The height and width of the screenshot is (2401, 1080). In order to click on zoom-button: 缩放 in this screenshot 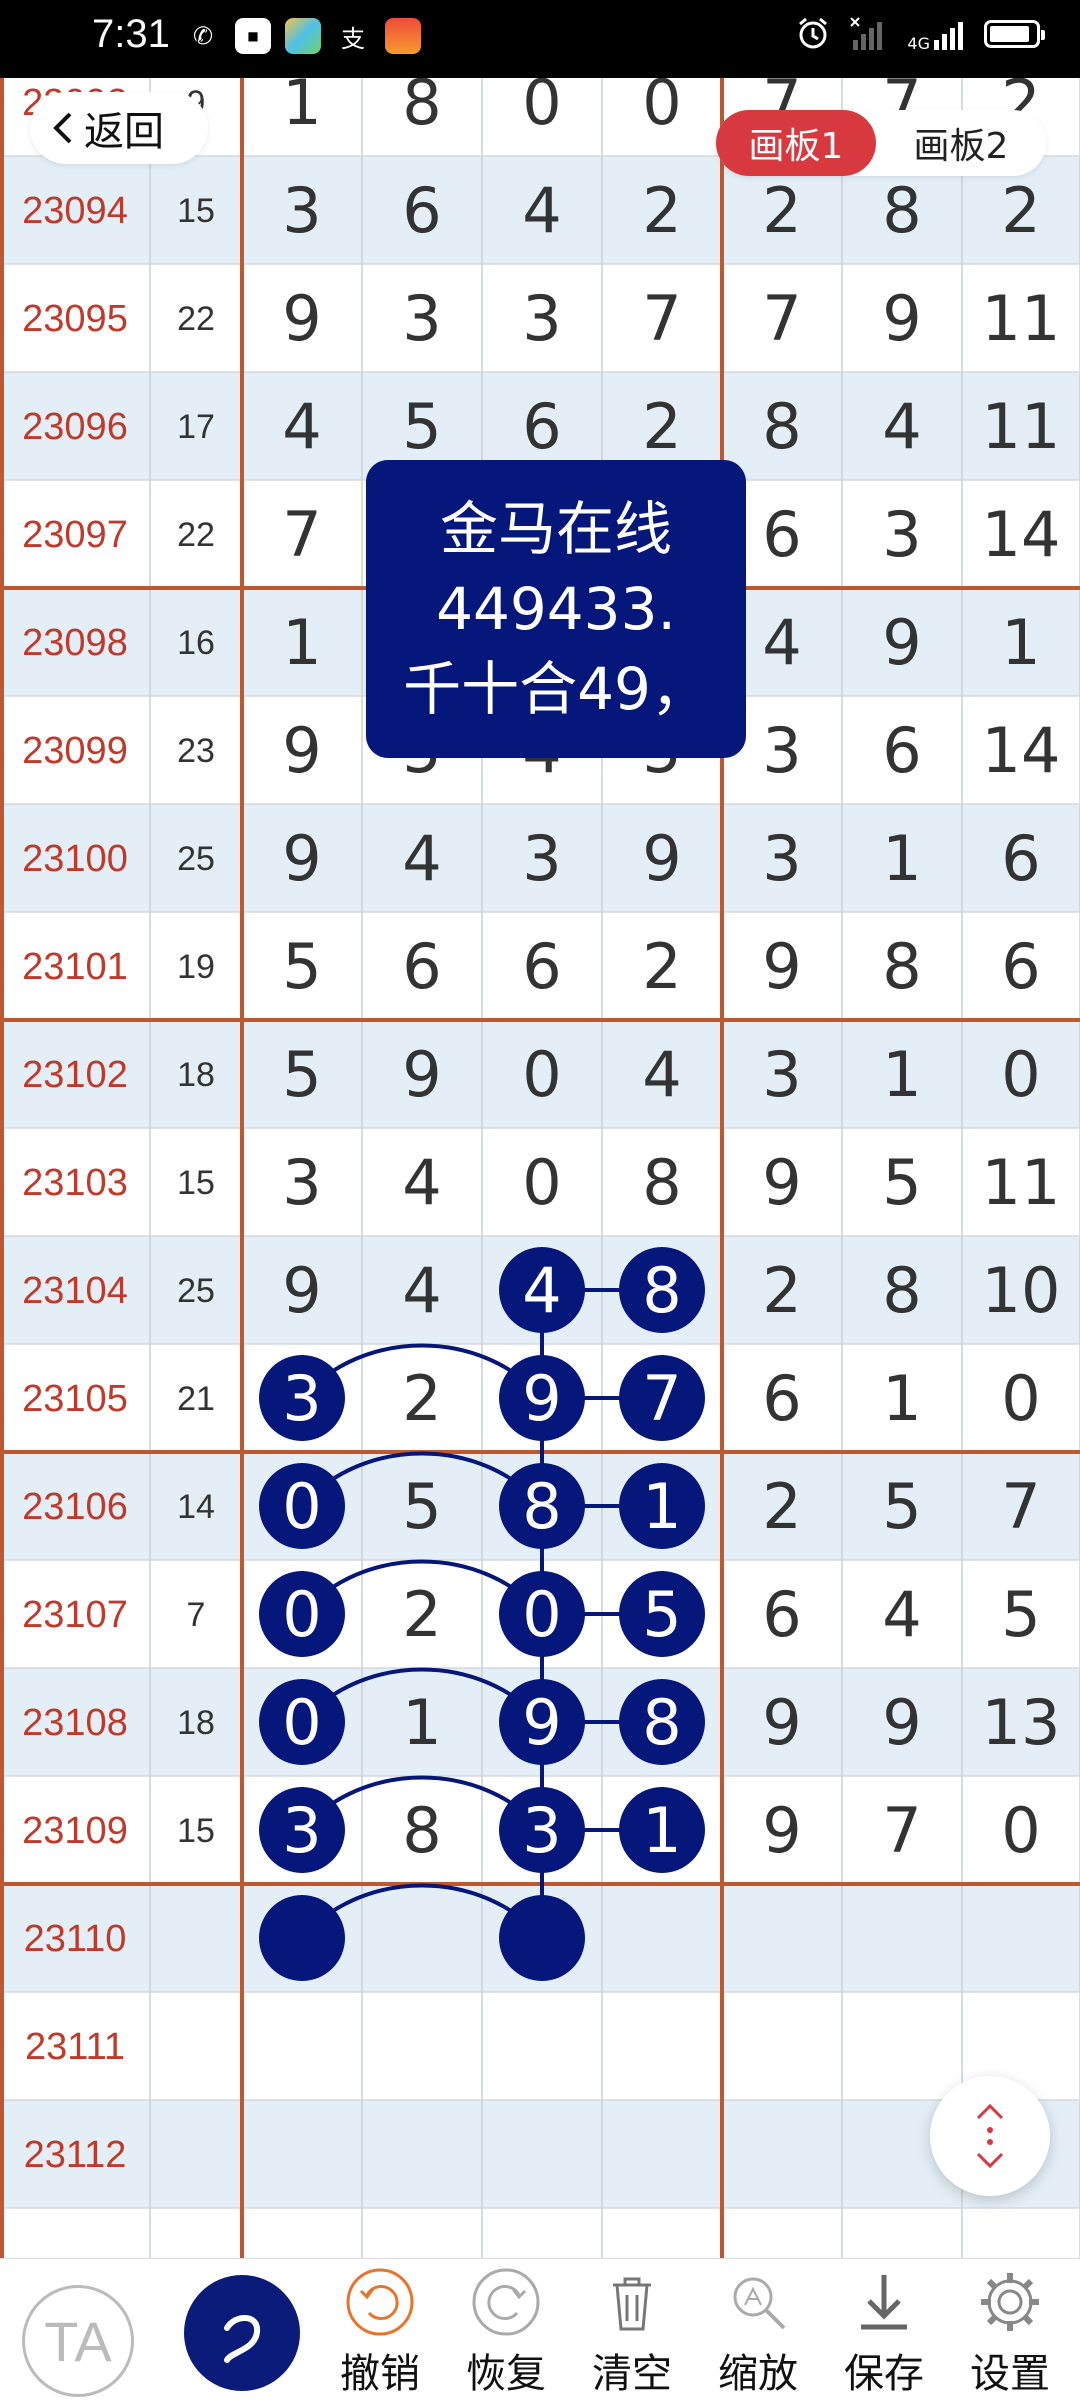, I will do `click(758, 2332)`.